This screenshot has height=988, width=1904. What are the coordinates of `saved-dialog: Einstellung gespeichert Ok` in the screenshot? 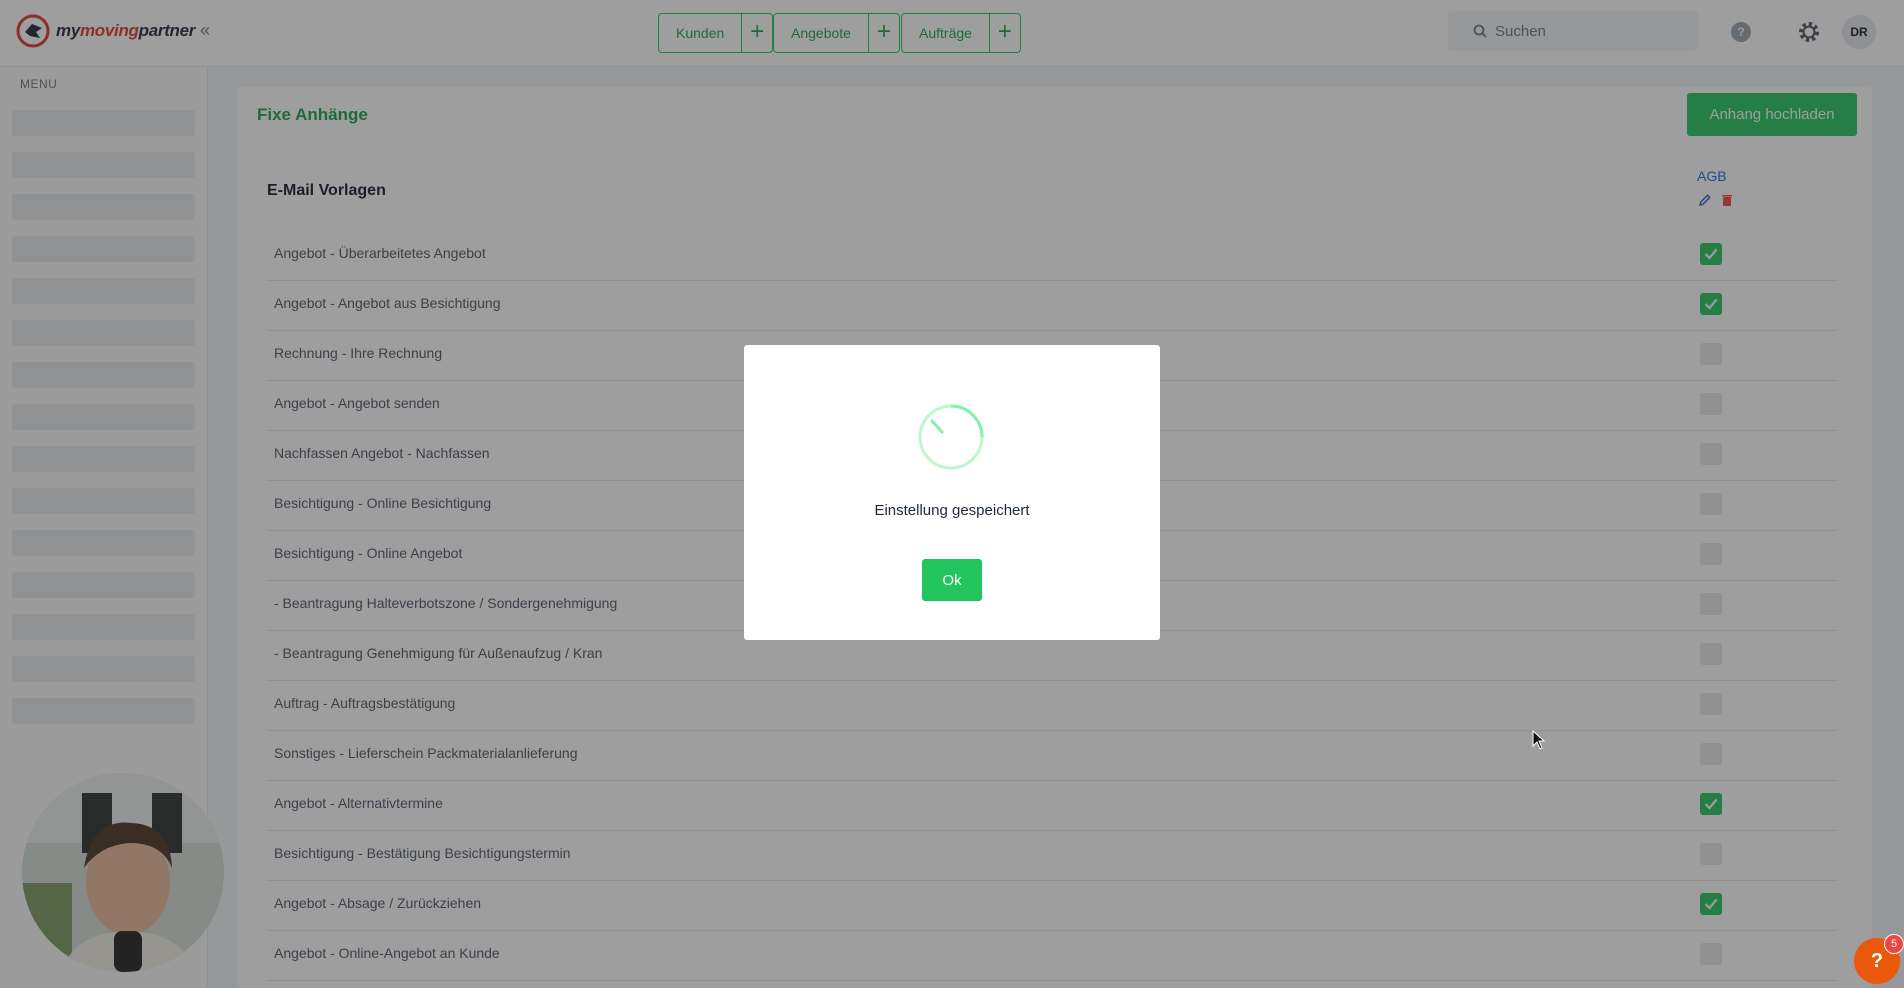 It's located at (952, 492).